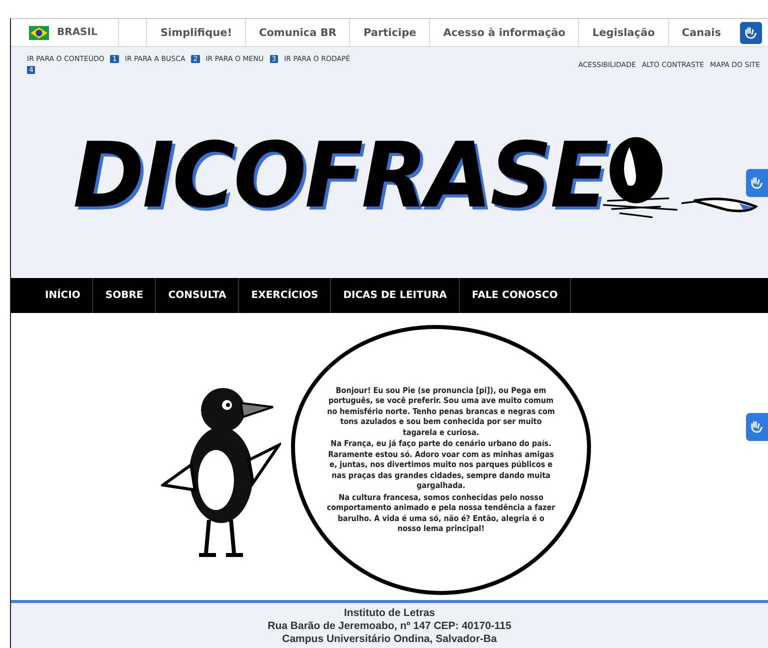 This screenshot has height=648, width=768. What do you see at coordinates (503, 32) in the screenshot?
I see `gov-link: Acesso à informação` at bounding box center [503, 32].